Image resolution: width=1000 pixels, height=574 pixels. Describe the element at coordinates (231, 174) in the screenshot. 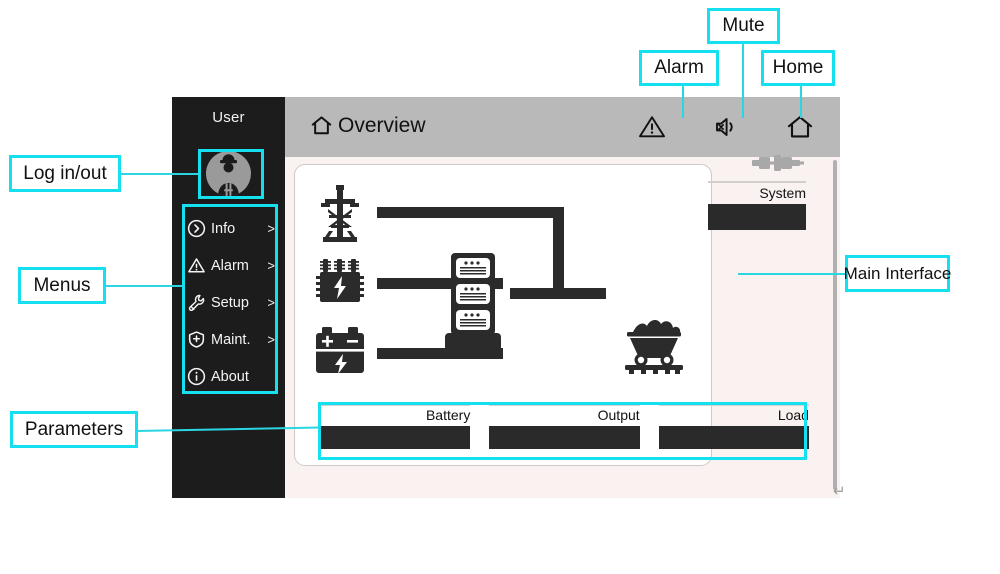

I see `highlight-avatar` at that location.